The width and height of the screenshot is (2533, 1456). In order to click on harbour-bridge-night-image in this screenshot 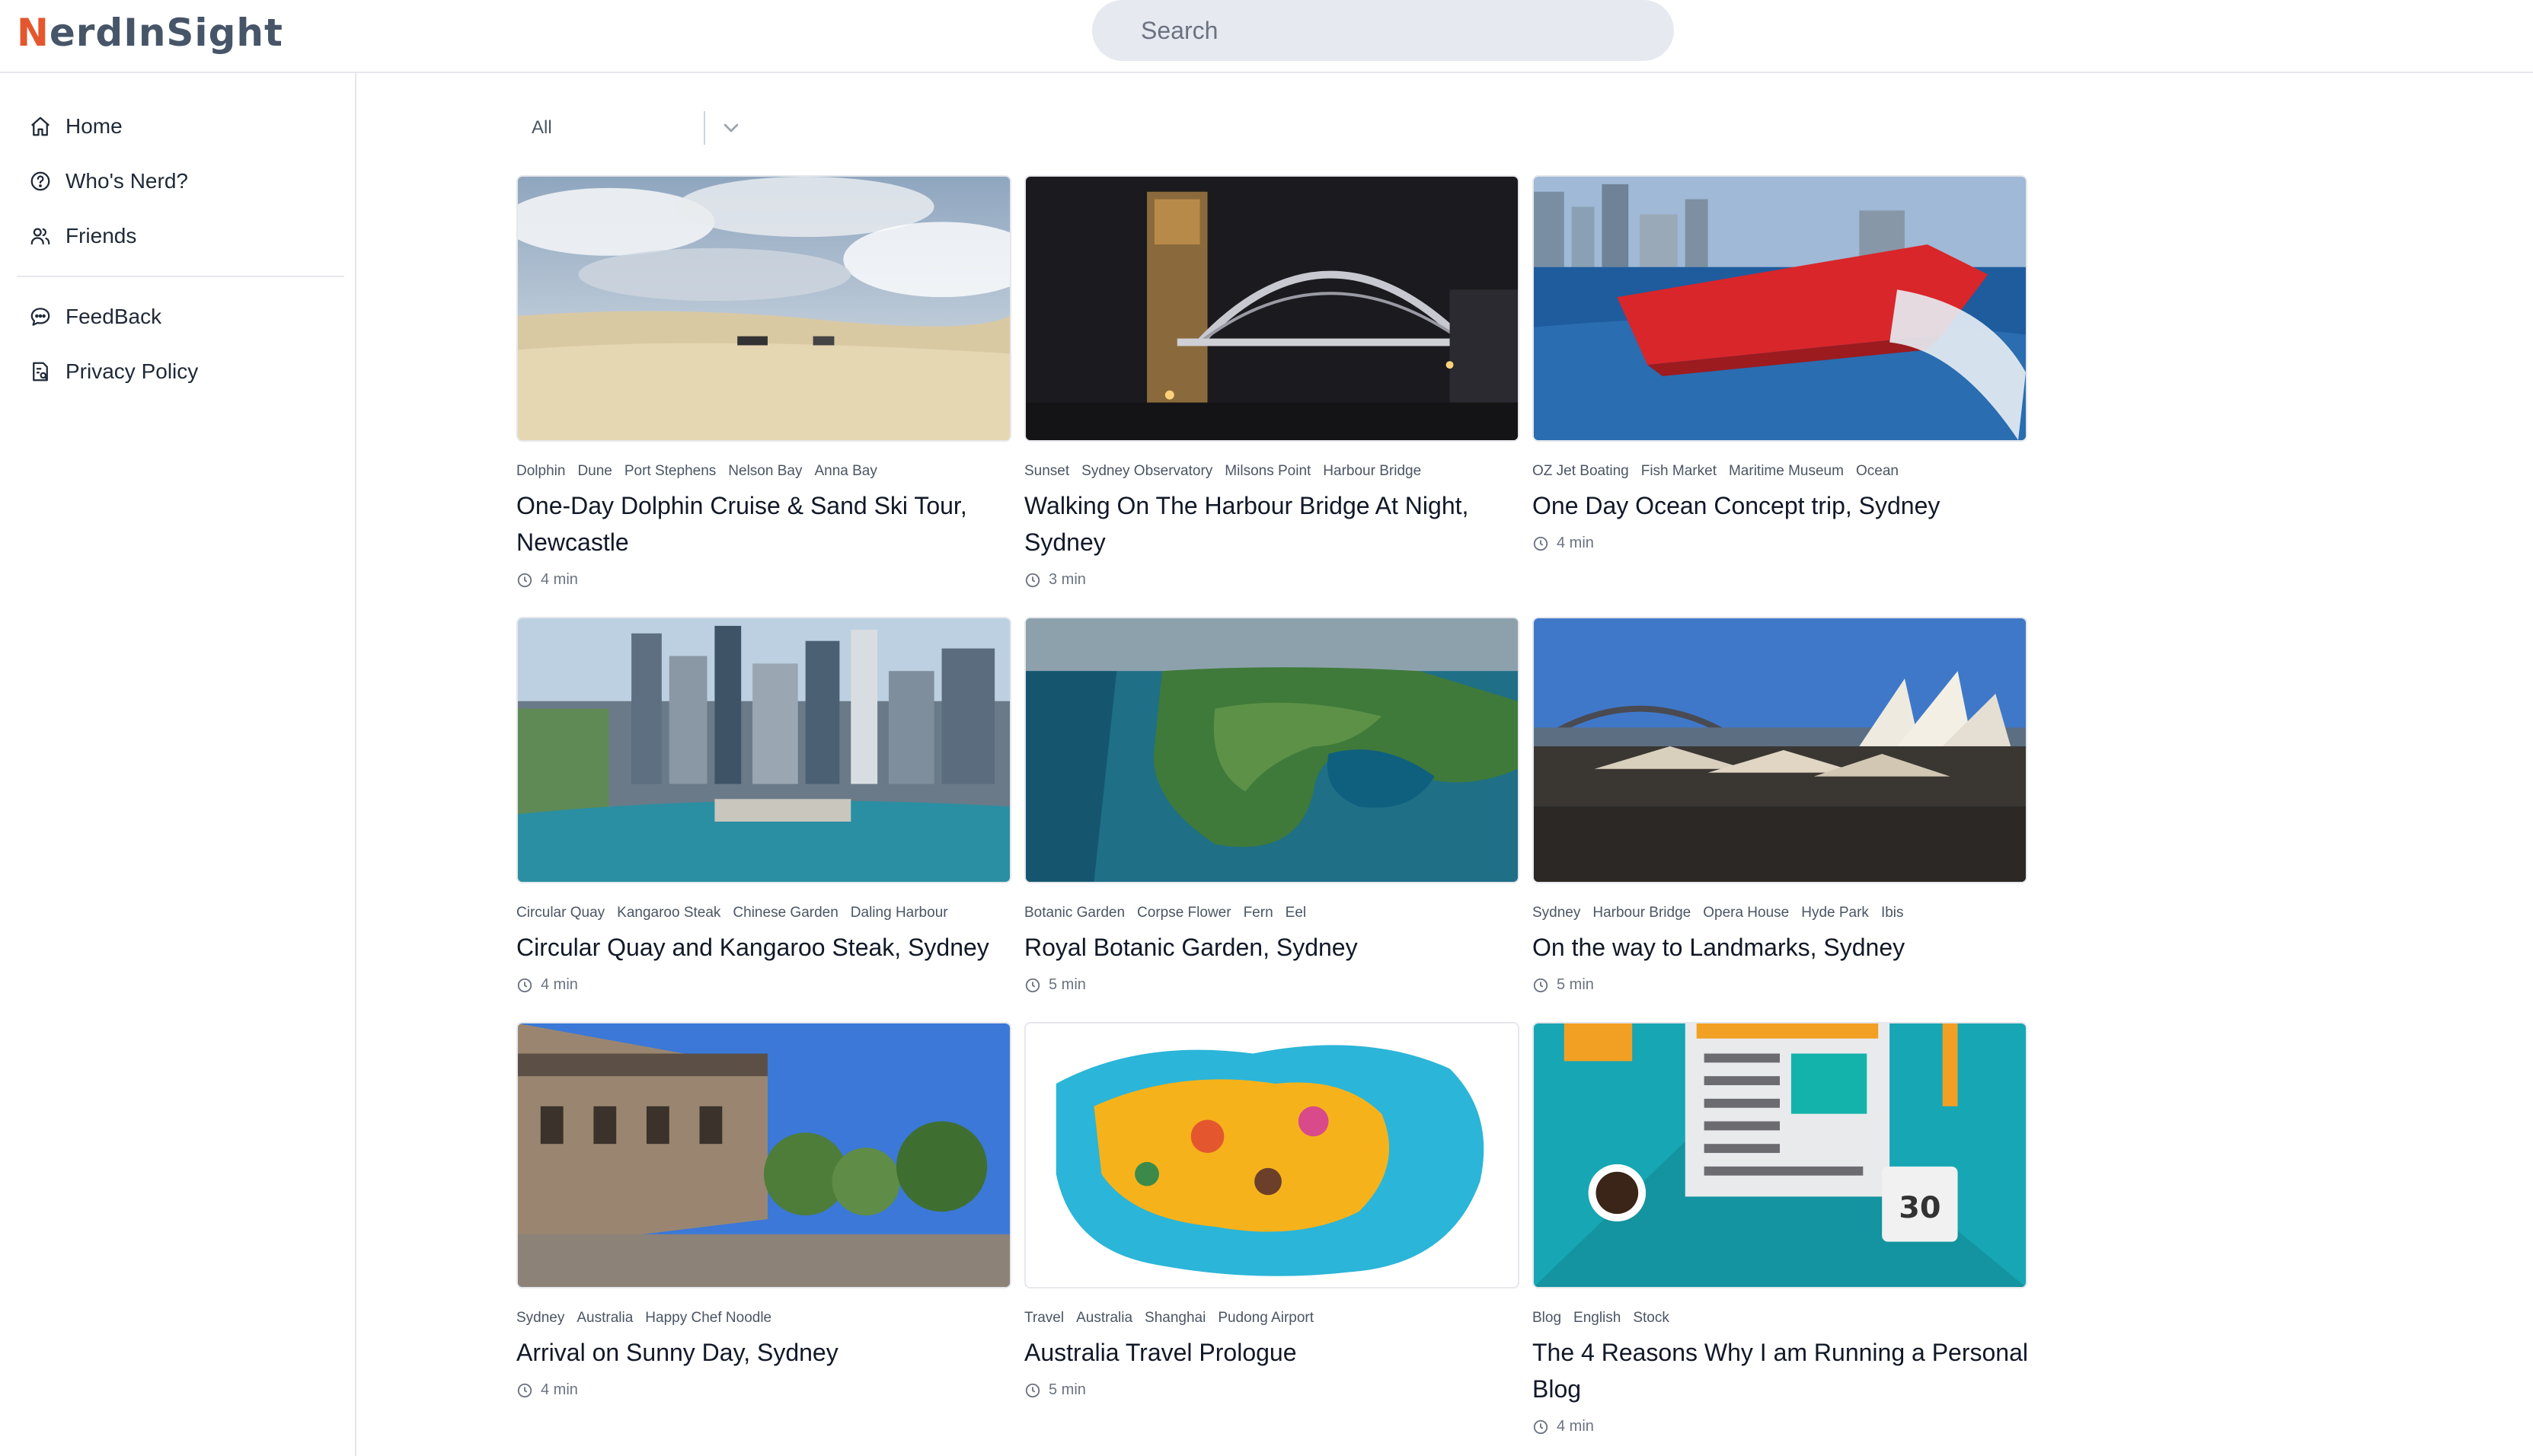, I will do `click(1272, 308)`.